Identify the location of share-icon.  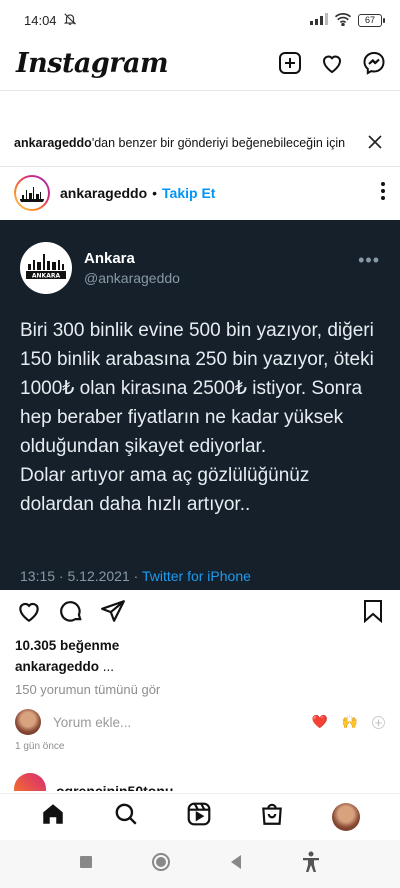
(113, 613).